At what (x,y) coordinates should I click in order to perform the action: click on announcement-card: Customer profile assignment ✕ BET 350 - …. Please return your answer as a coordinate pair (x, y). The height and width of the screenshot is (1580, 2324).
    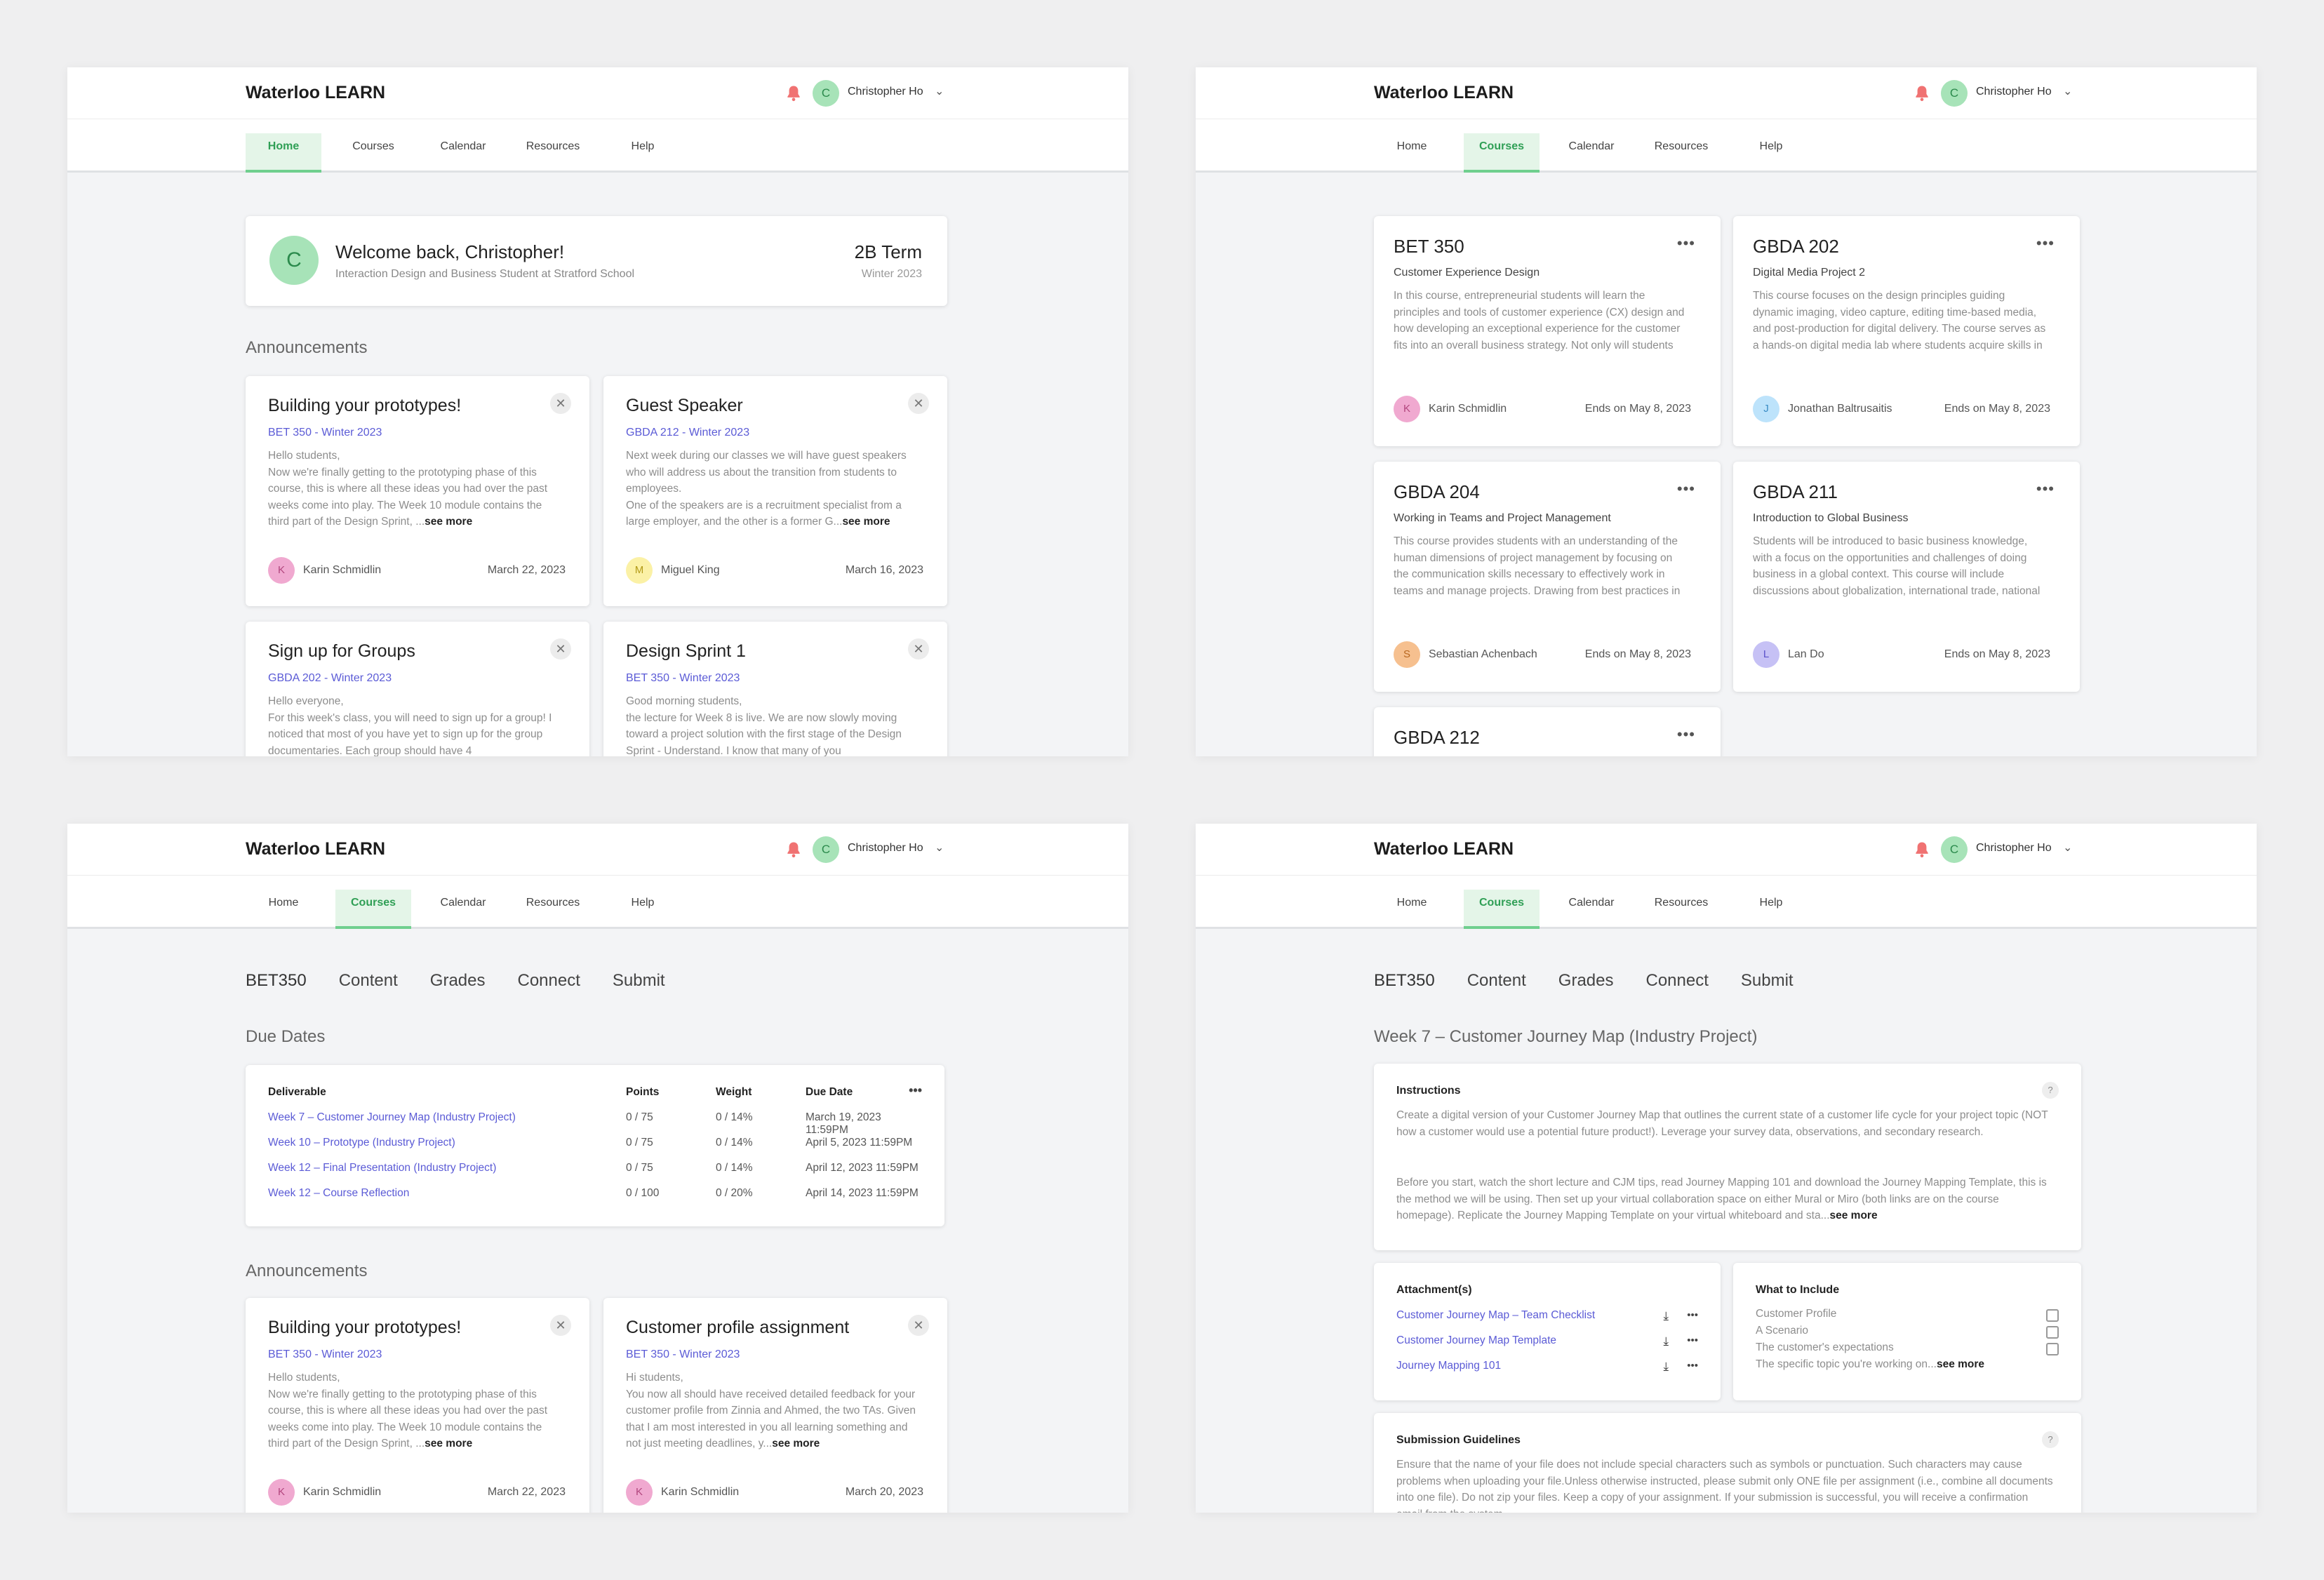
    Looking at the image, I should click on (775, 1405).